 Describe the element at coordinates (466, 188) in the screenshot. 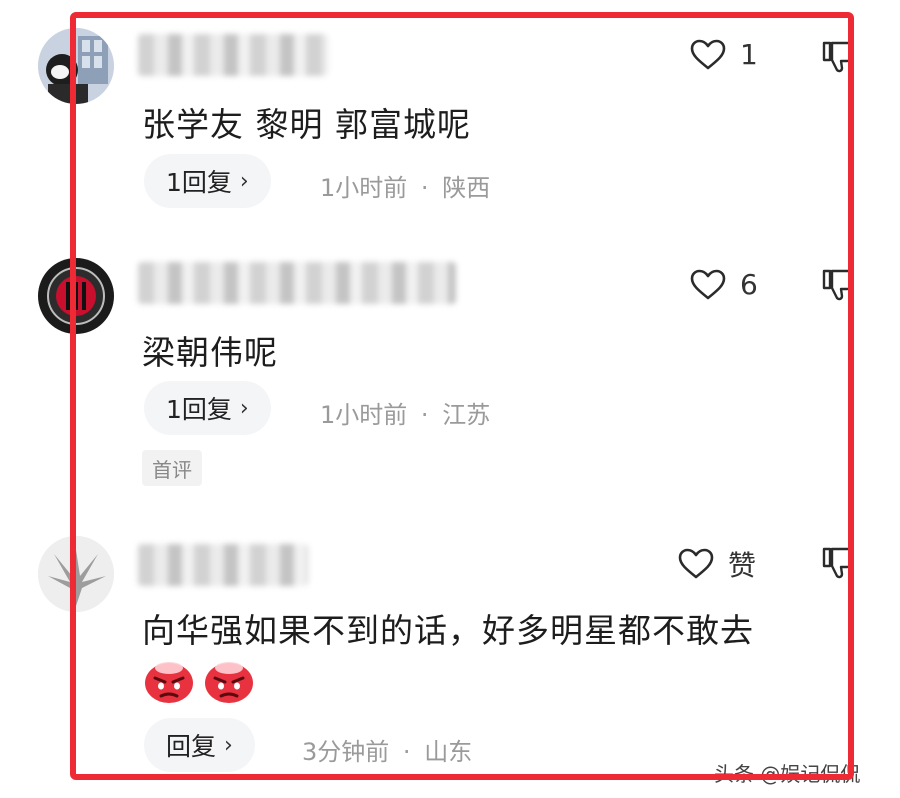

I see `comment-location: 陕西` at that location.